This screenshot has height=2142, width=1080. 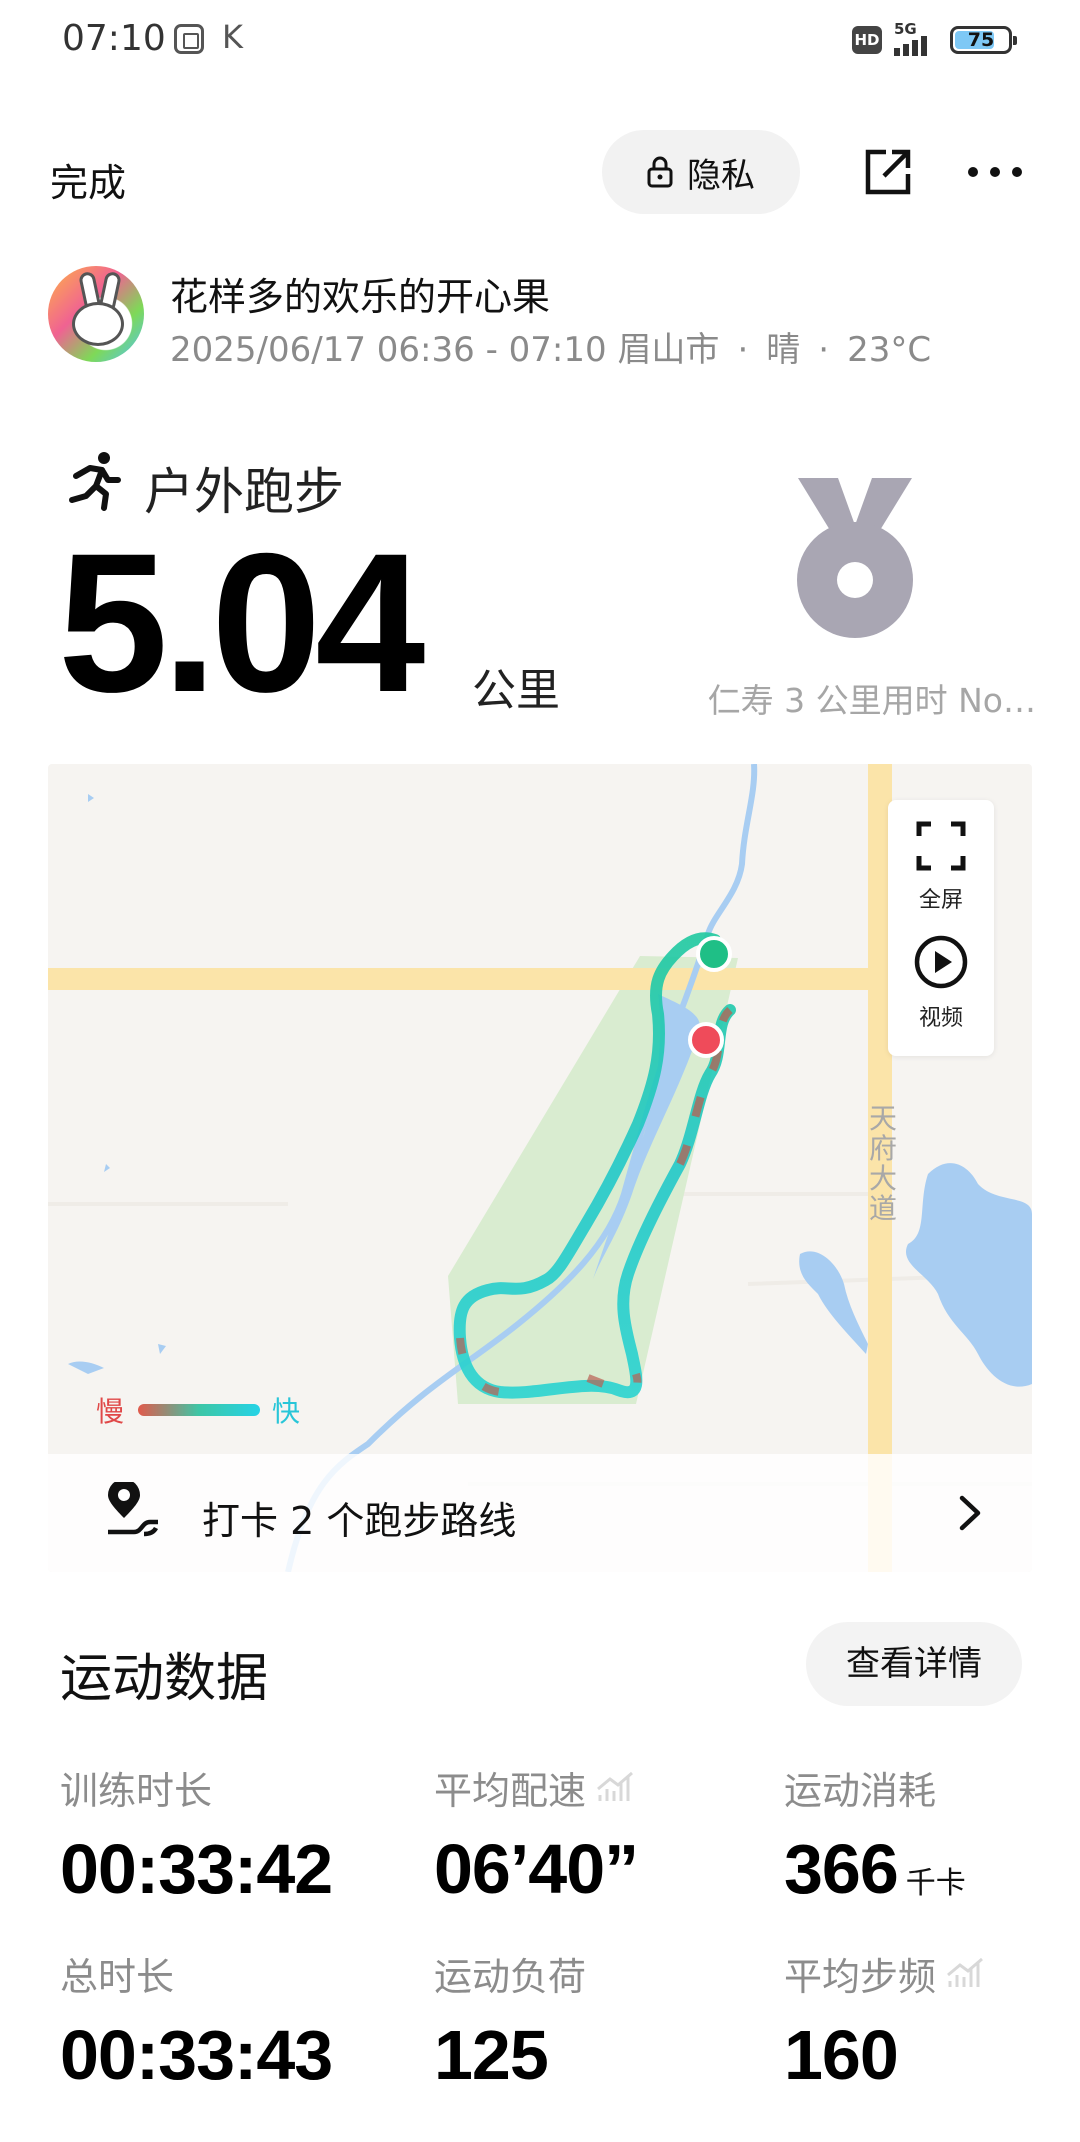 What do you see at coordinates (998, 172) in the screenshot?
I see `more-options-icon` at bounding box center [998, 172].